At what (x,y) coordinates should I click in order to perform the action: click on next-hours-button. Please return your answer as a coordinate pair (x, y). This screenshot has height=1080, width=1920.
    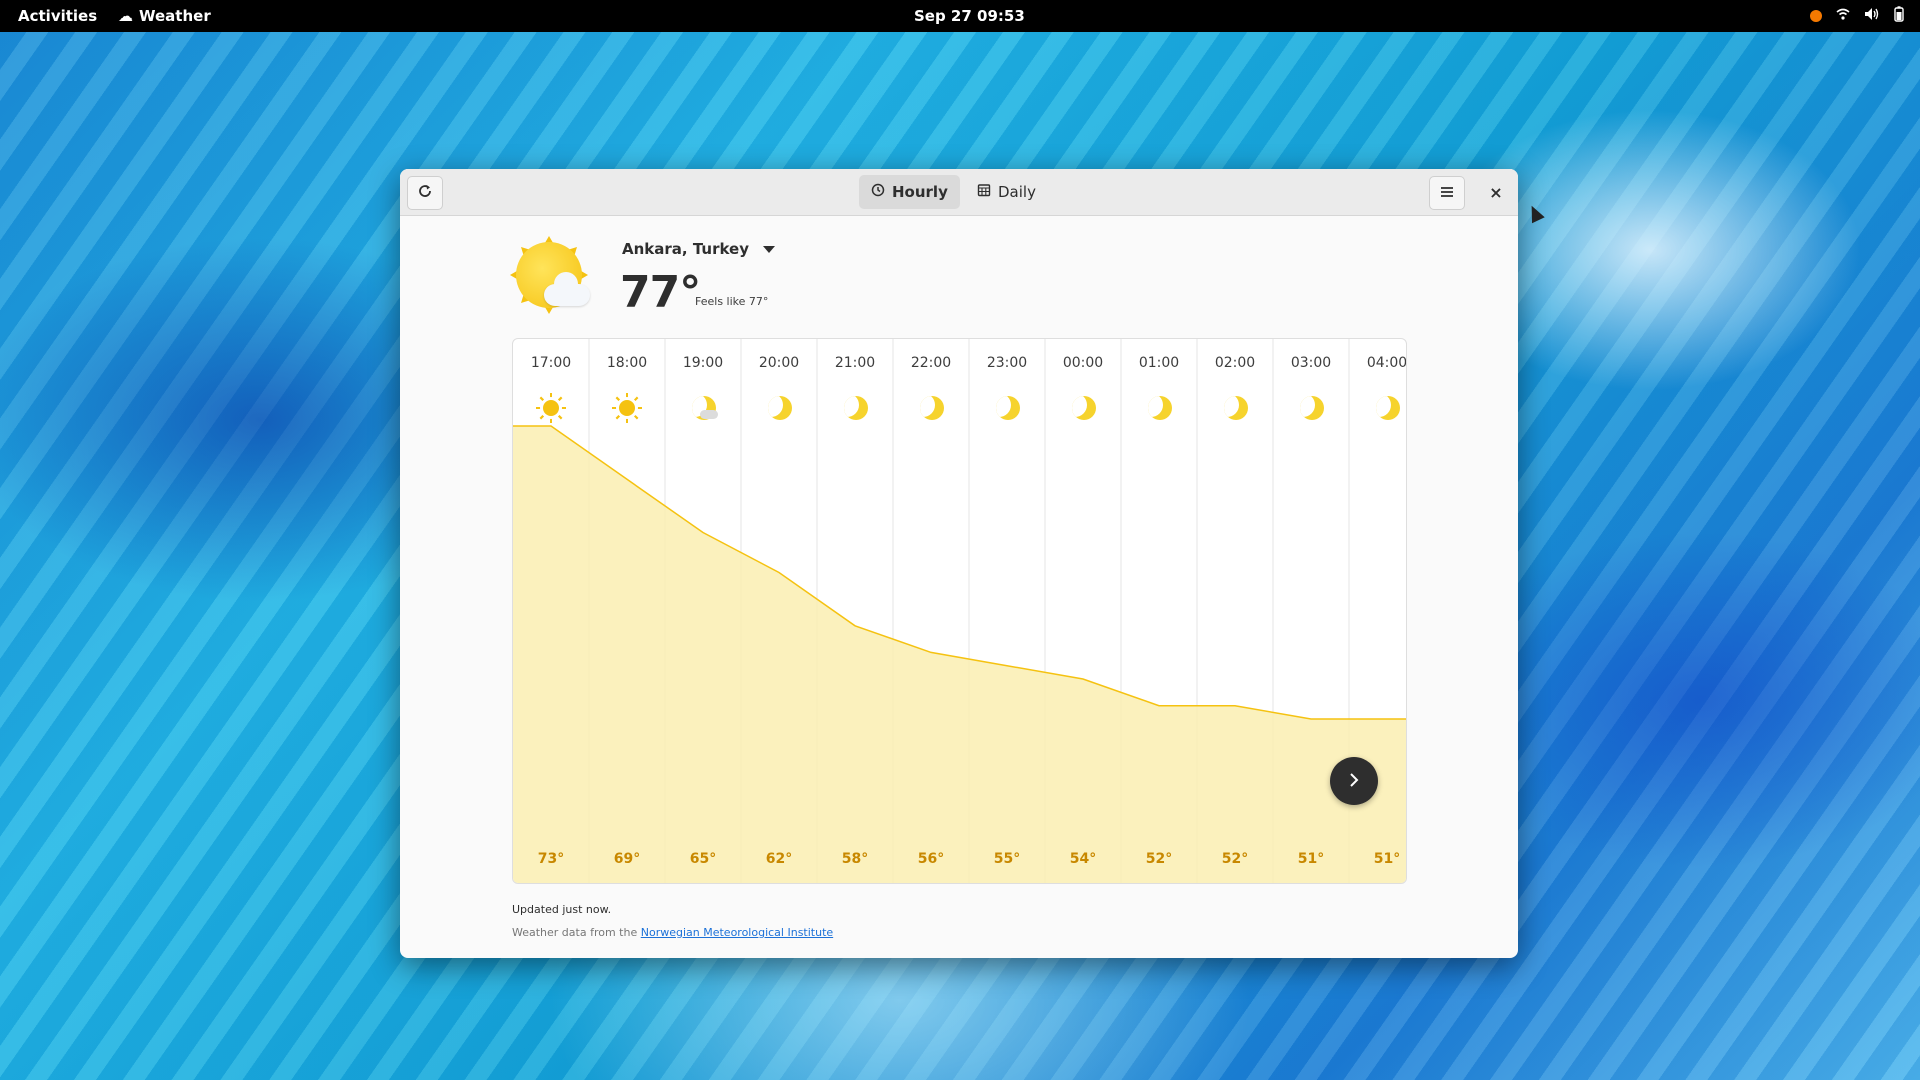
    Looking at the image, I should click on (1354, 781).